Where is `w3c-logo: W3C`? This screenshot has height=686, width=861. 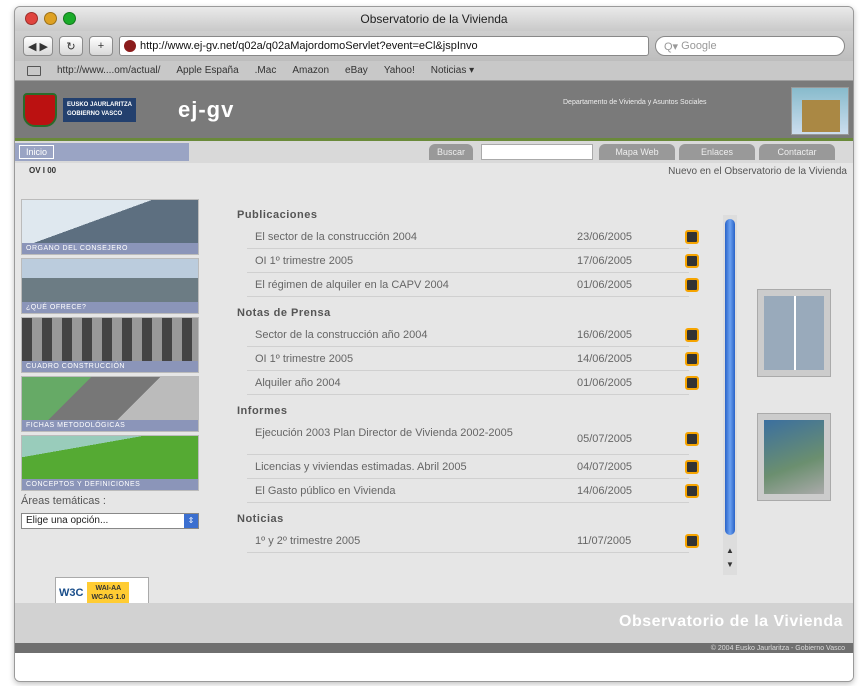
w3c-logo: W3C is located at coordinates (71, 593).